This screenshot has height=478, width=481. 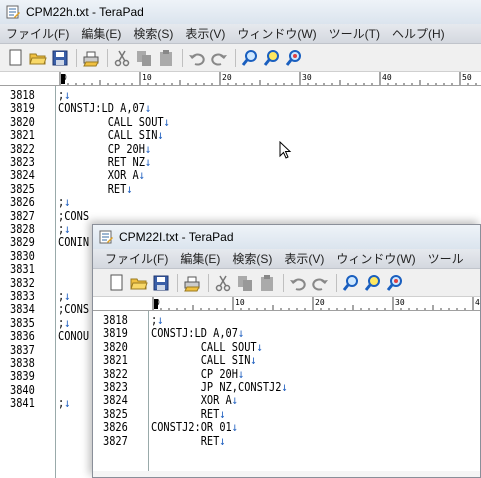 What do you see at coordinates (354, 33) in the screenshot?
I see `menu-item: ツール(T)` at bounding box center [354, 33].